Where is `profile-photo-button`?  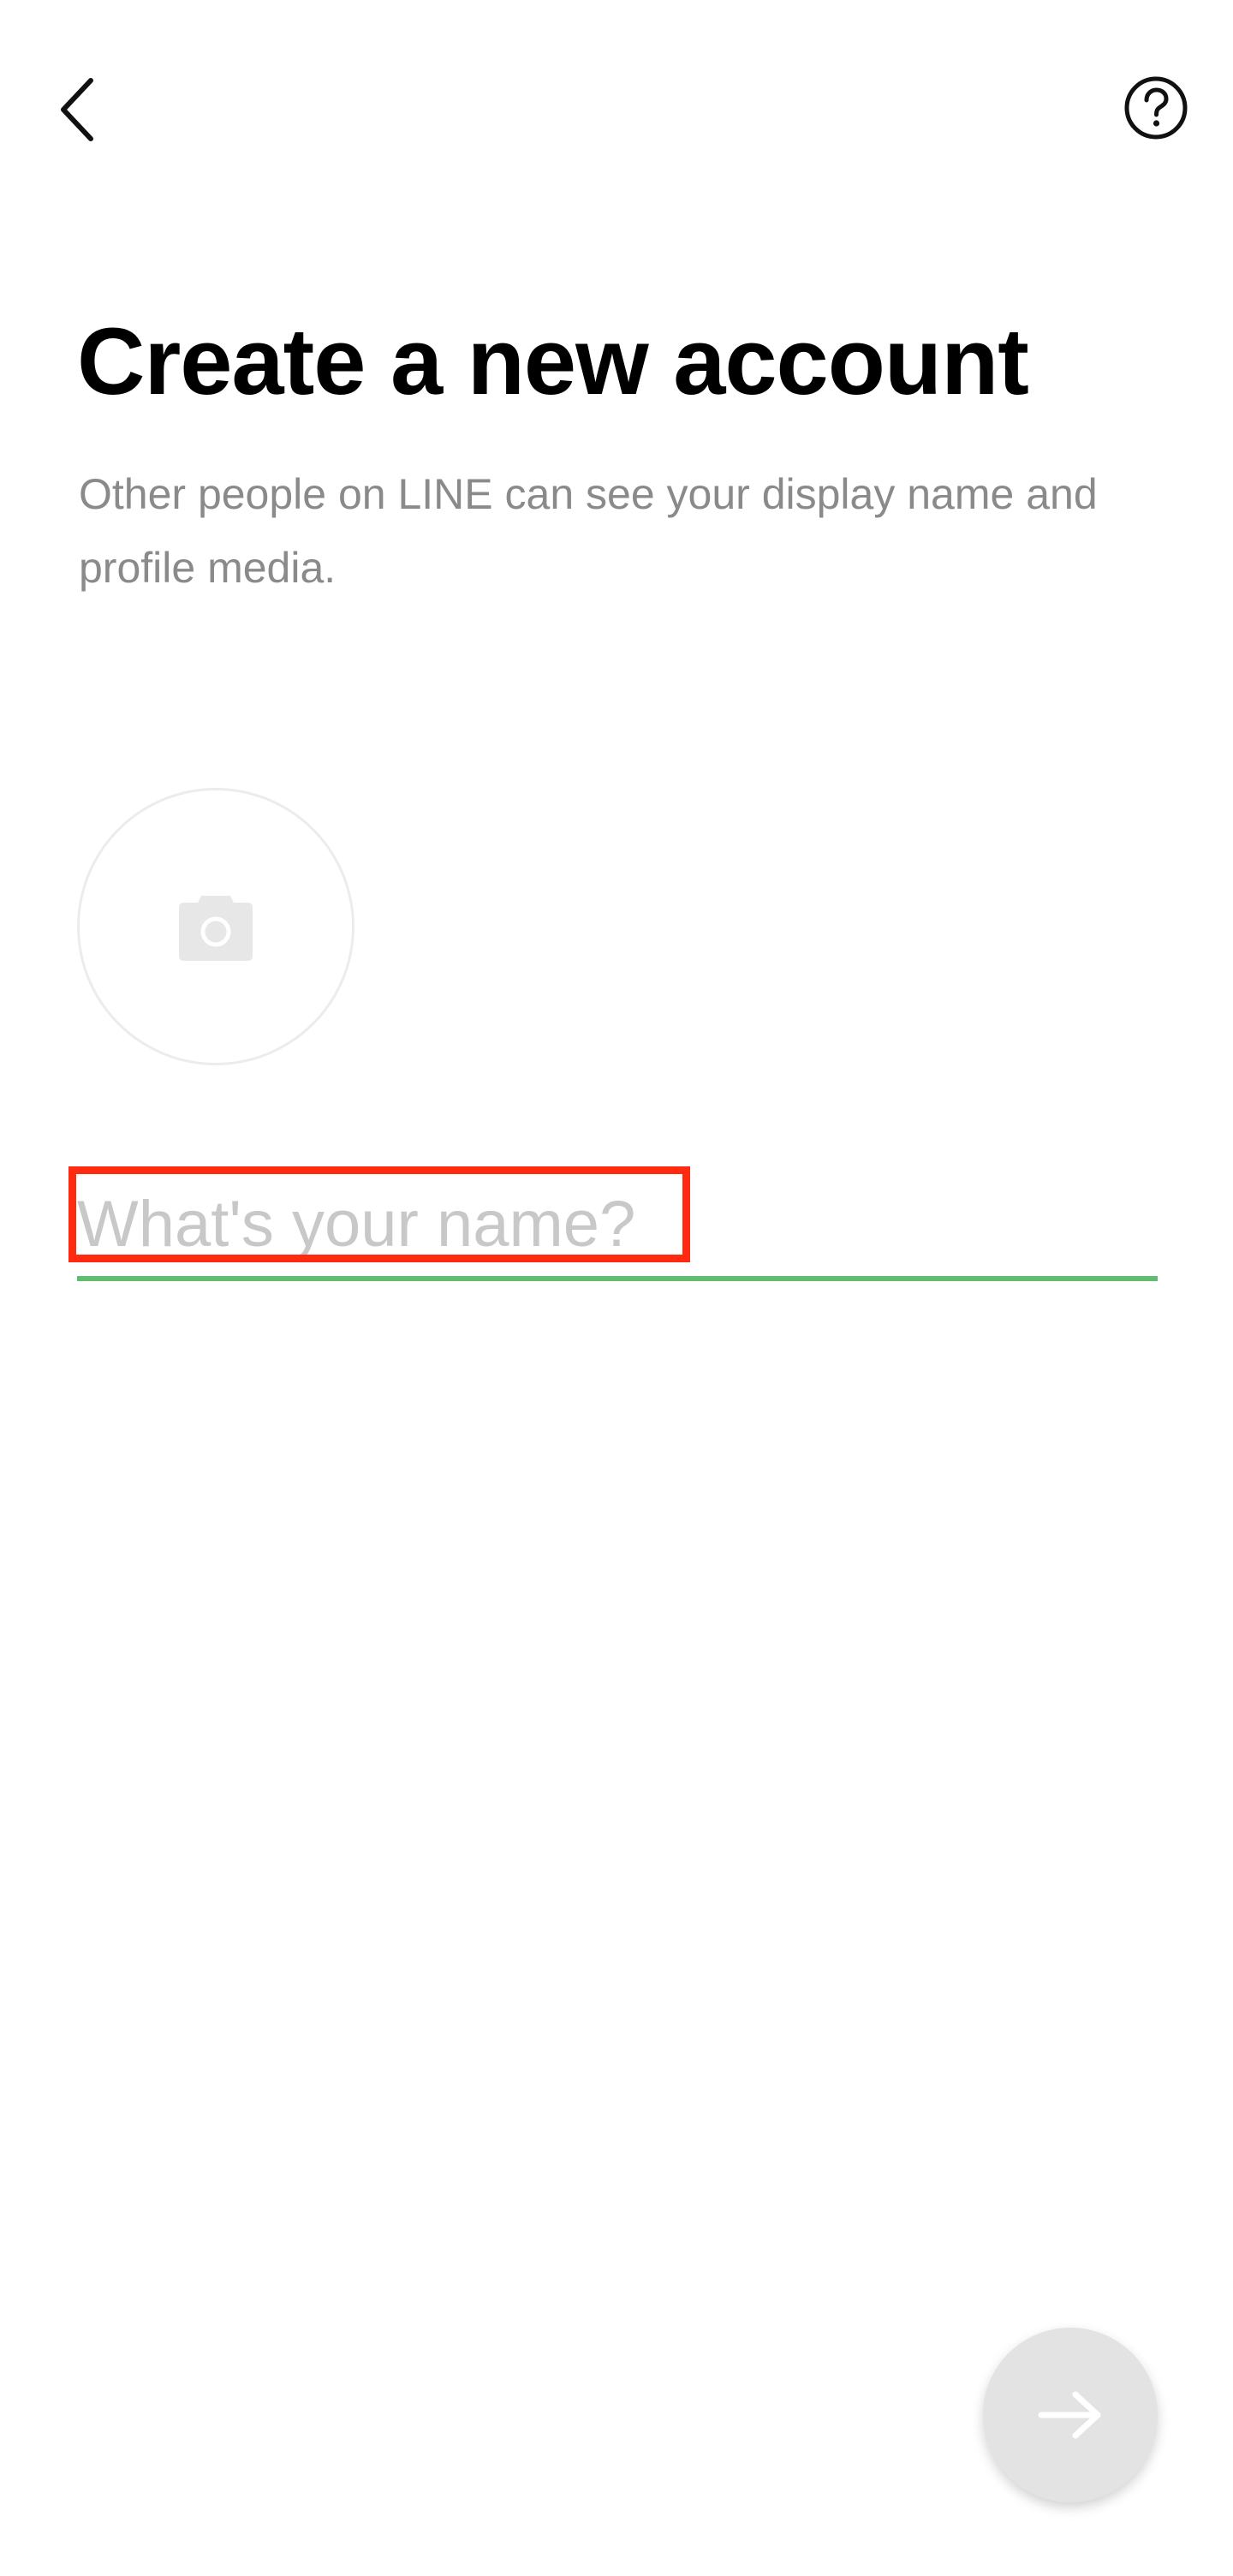 profile-photo-button is located at coordinates (215, 926).